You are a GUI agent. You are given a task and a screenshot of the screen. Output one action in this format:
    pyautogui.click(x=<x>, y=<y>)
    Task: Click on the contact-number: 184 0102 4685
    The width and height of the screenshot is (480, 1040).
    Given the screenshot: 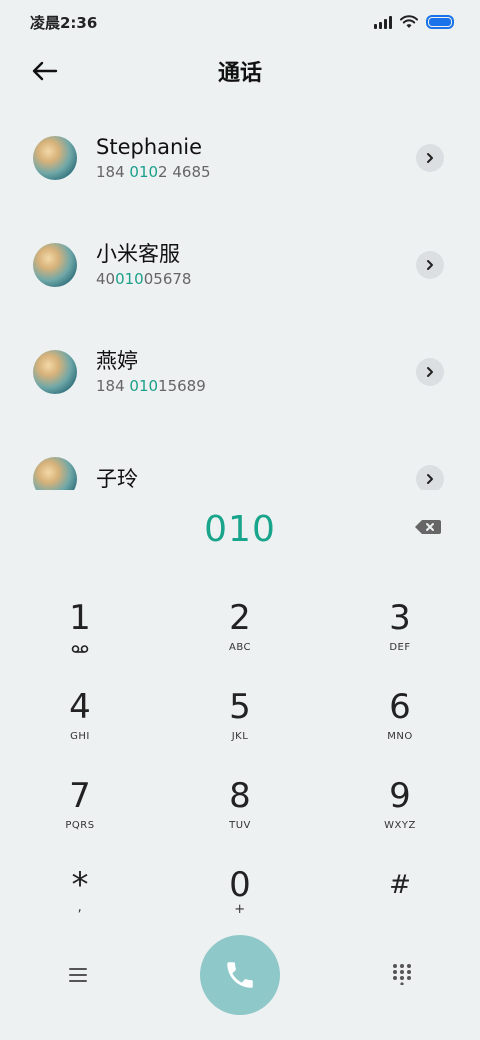 What is the action you would take?
    pyautogui.click(x=153, y=171)
    